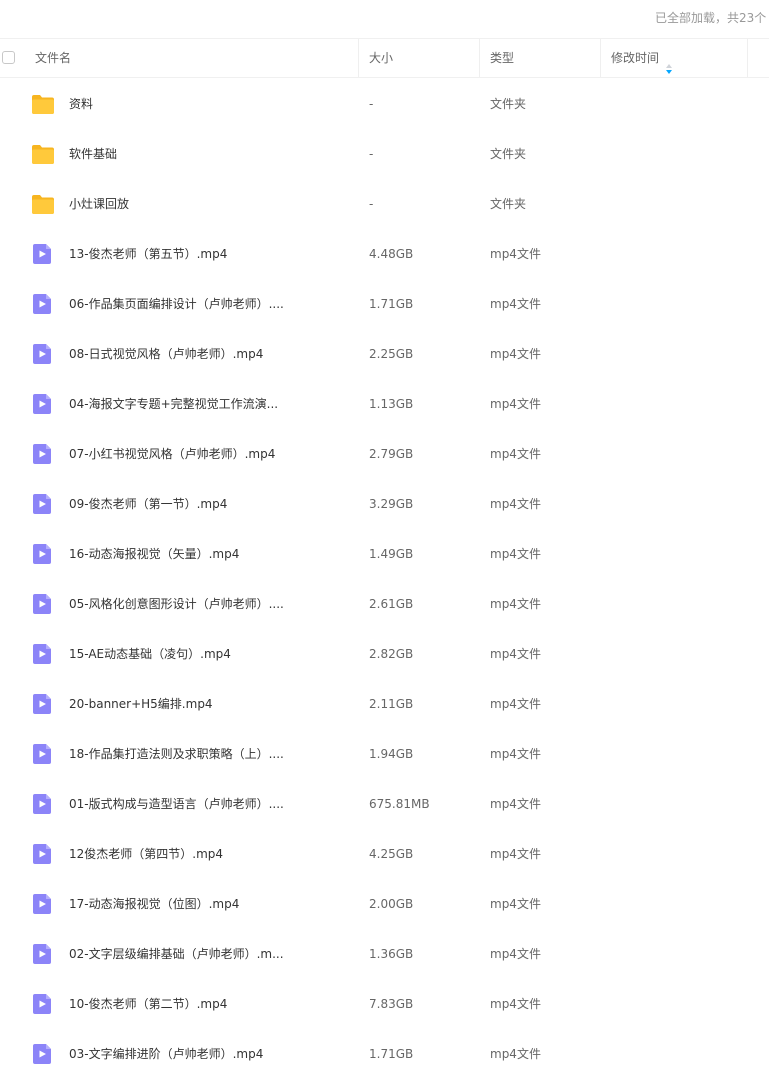  I want to click on file-name: 09-俊杰老师（第一节）.mp4, so click(148, 504).